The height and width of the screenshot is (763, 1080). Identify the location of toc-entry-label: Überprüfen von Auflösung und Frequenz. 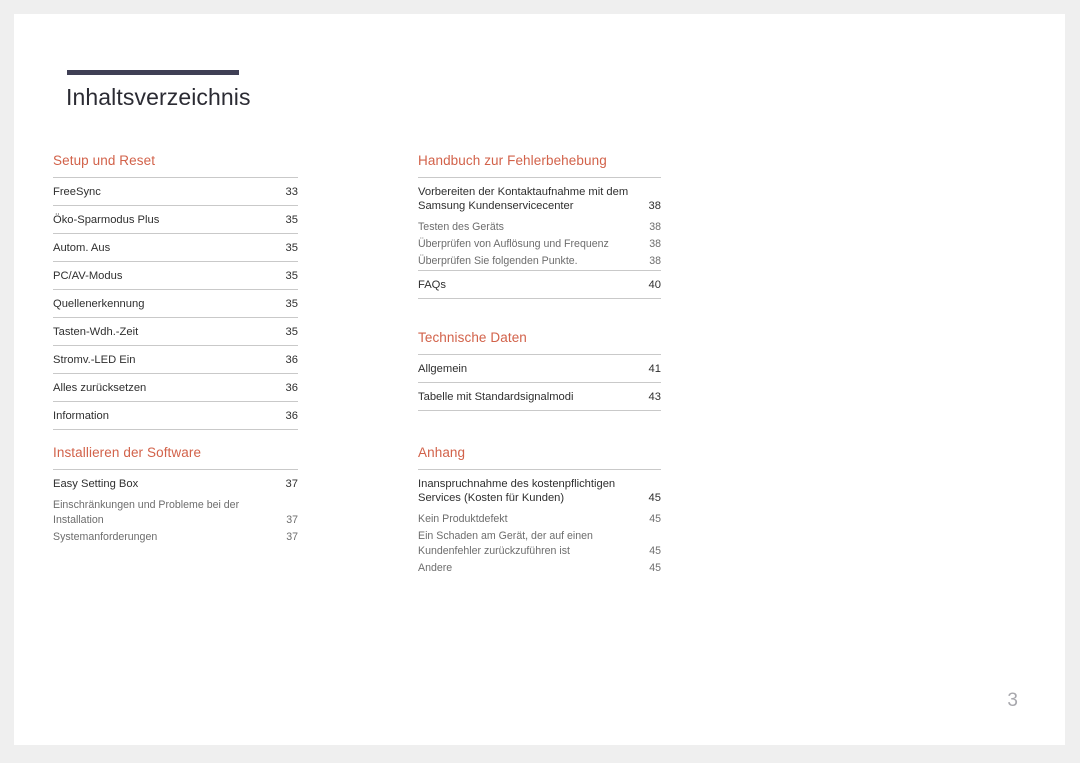
(513, 244).